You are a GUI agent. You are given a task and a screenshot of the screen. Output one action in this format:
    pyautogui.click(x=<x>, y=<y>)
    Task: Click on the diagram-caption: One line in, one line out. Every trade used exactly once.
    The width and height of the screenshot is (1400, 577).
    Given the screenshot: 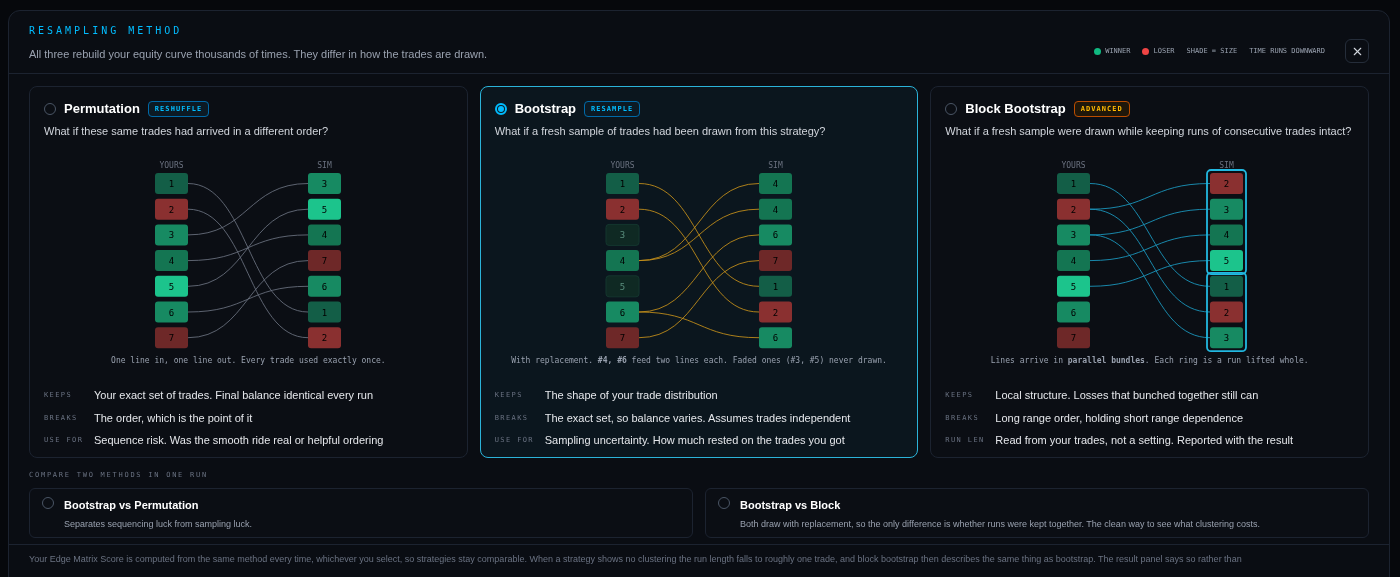 What is the action you would take?
    pyautogui.click(x=248, y=361)
    